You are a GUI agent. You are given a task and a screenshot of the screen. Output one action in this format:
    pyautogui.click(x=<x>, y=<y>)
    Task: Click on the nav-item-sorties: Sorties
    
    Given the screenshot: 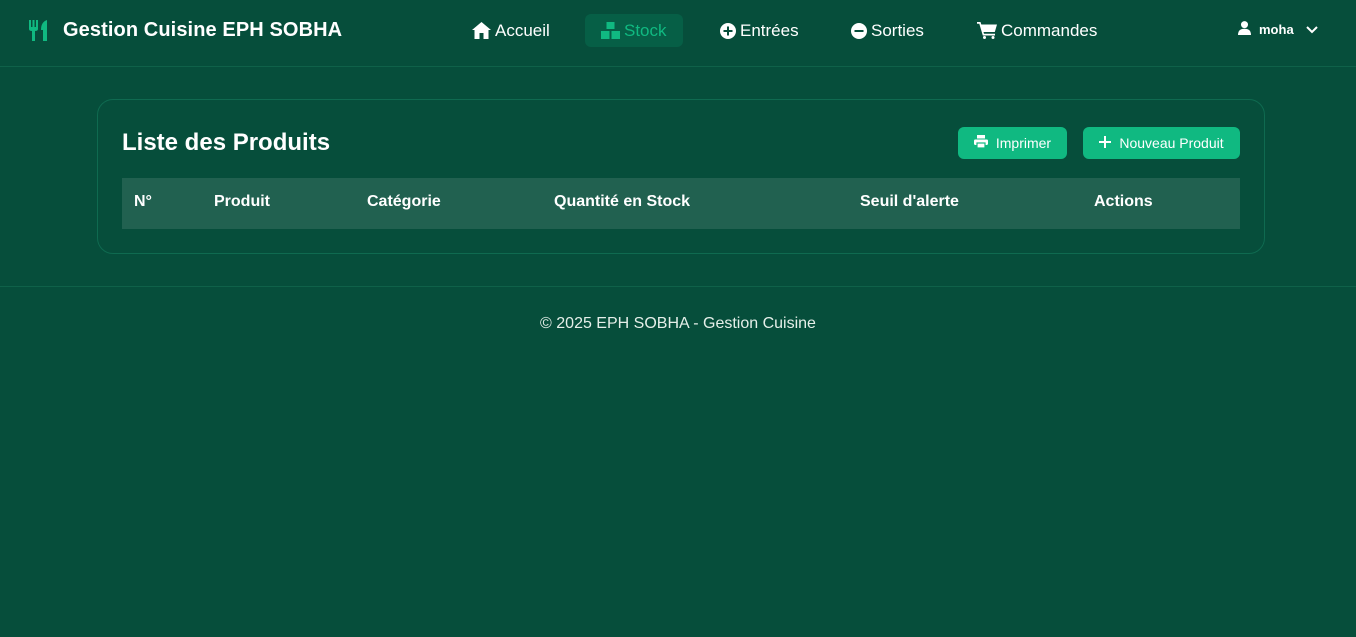 What is the action you would take?
    pyautogui.click(x=887, y=30)
    